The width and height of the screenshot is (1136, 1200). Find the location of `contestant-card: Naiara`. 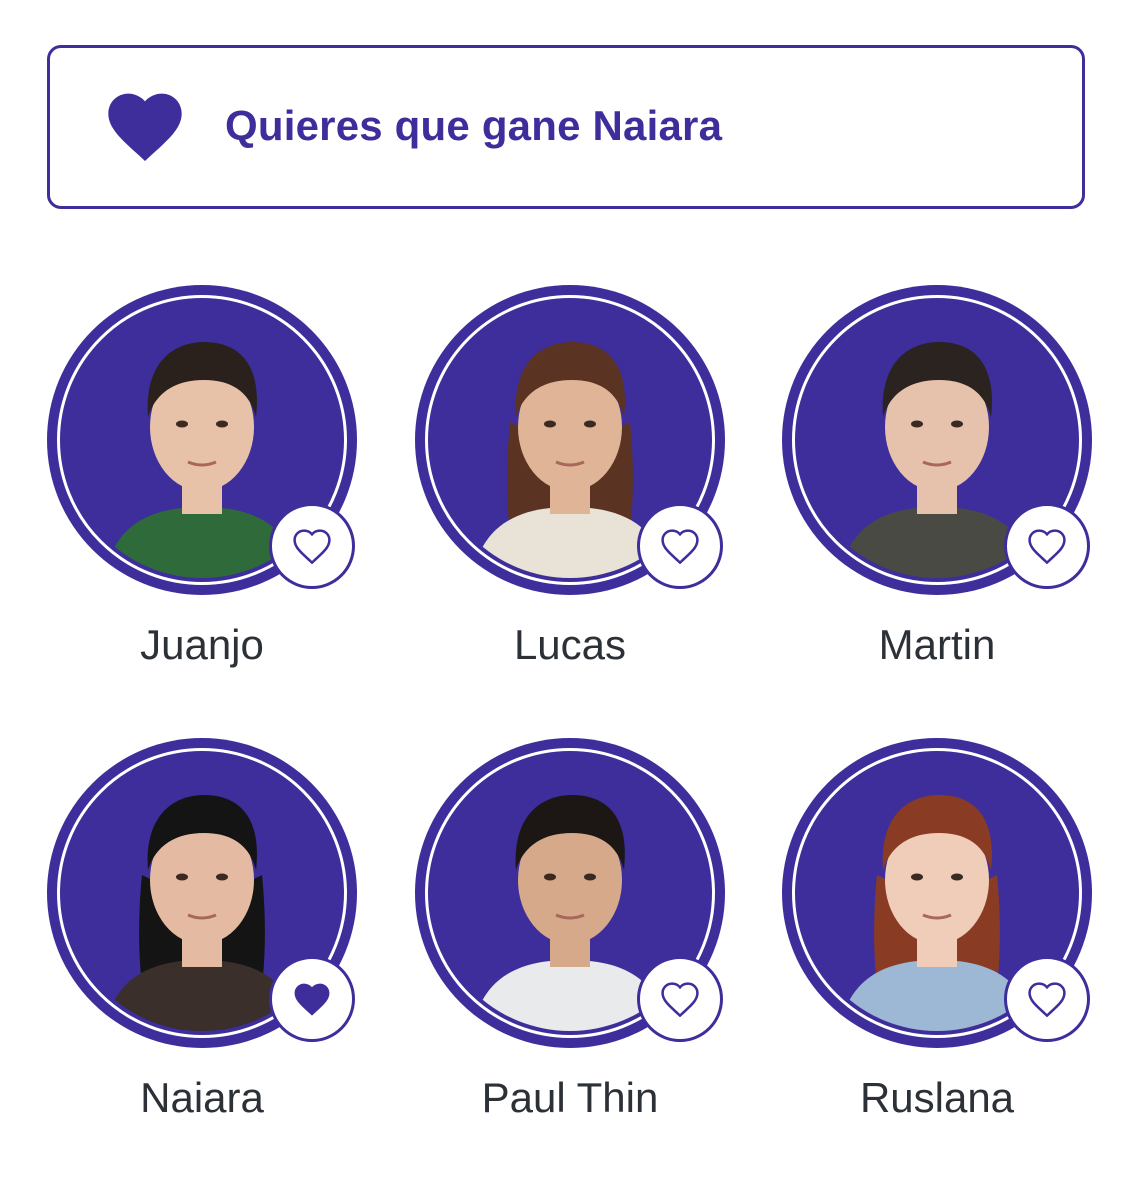

contestant-card: Naiara is located at coordinates (207, 938).